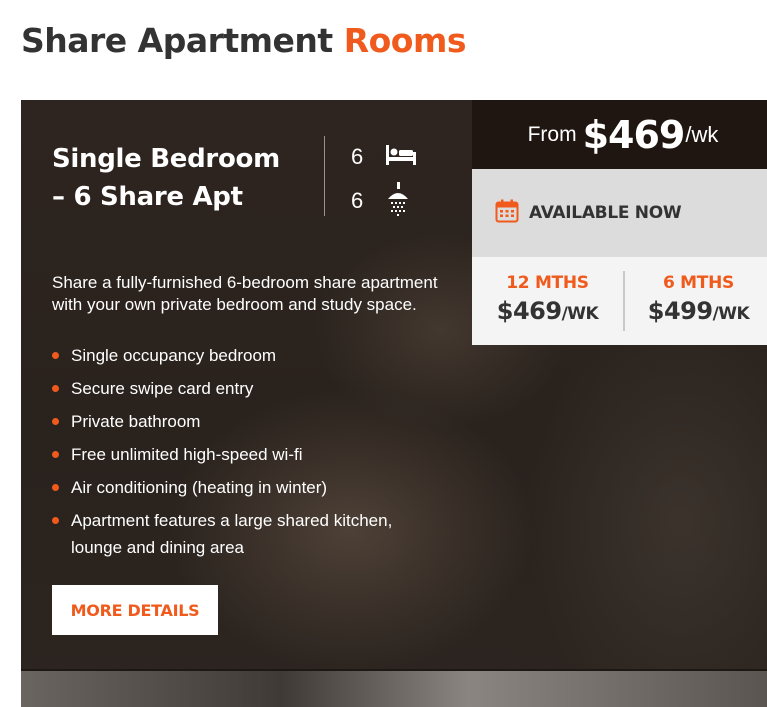  Describe the element at coordinates (507, 213) in the screenshot. I see `calendar-icon` at that location.